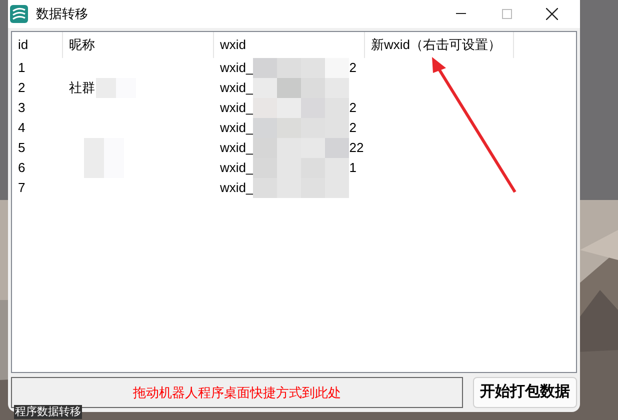  What do you see at coordinates (22, 128) in the screenshot?
I see `table-cell: 4` at bounding box center [22, 128].